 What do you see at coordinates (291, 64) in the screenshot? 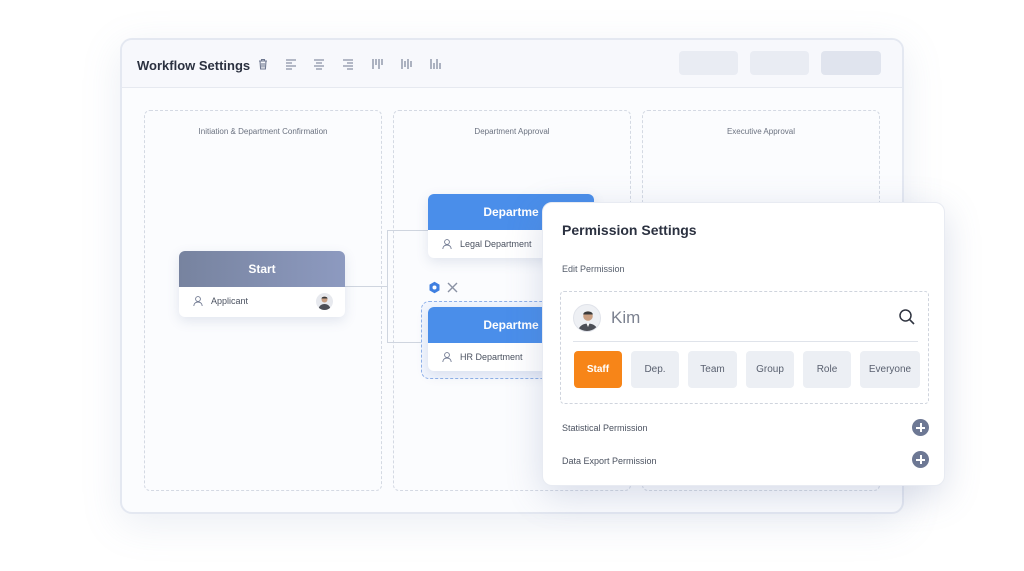
I see `align-left-icon` at bounding box center [291, 64].